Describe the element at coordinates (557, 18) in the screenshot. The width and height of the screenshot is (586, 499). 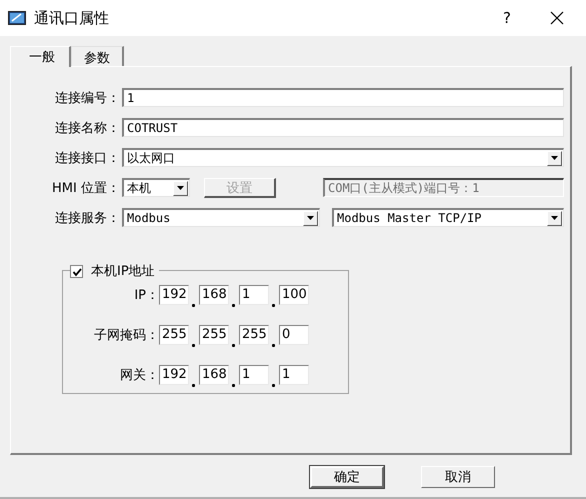
I see `close-icon` at that location.